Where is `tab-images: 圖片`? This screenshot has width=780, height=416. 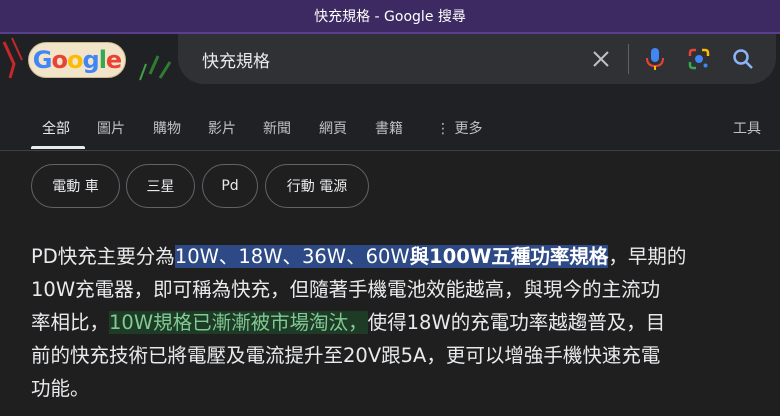 tab-images: 圖片 is located at coordinates (111, 128).